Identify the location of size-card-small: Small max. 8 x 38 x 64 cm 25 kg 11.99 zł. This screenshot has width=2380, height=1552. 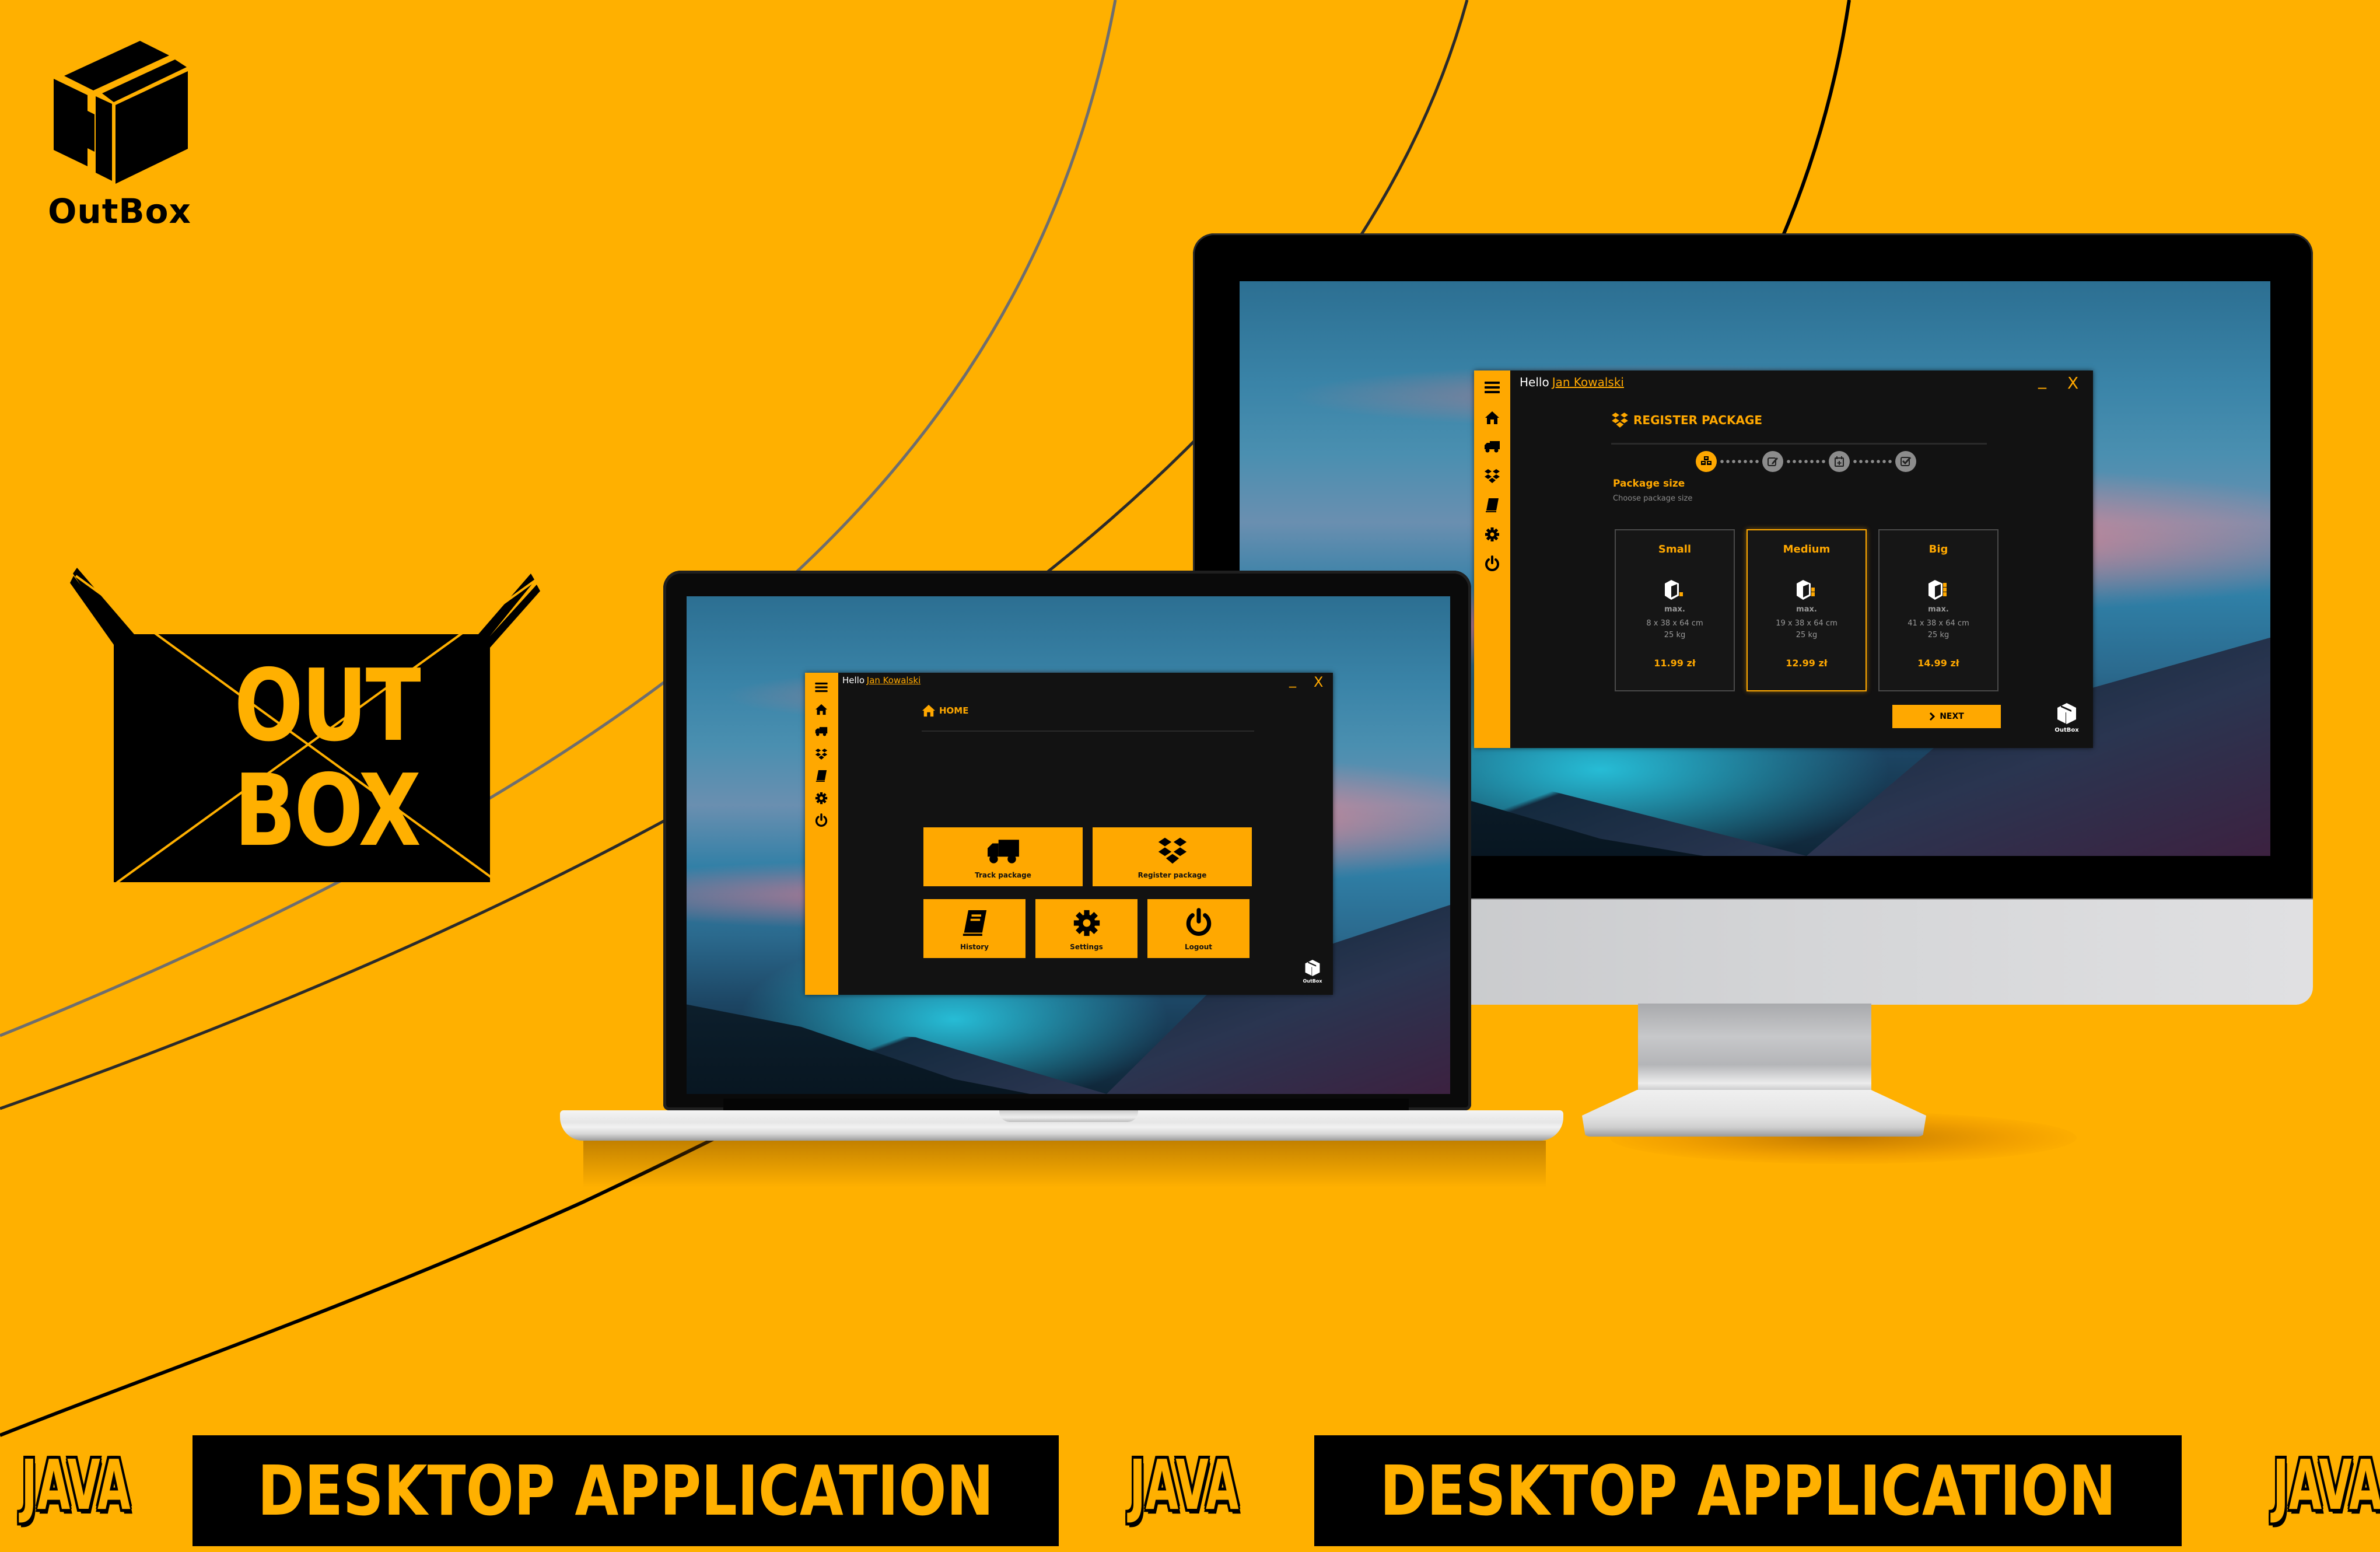
(1675, 610).